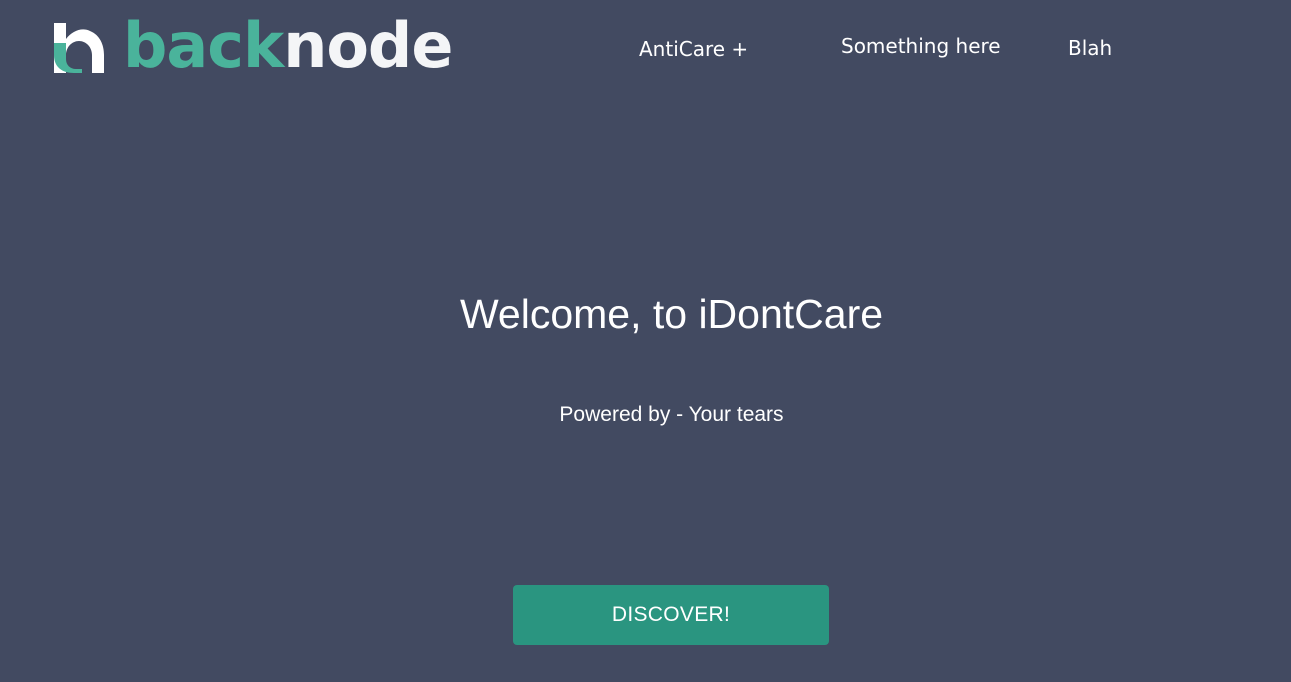 This screenshot has width=1291, height=682. Describe the element at coordinates (921, 46) in the screenshot. I see `nav-link-something-here: Something here` at that location.